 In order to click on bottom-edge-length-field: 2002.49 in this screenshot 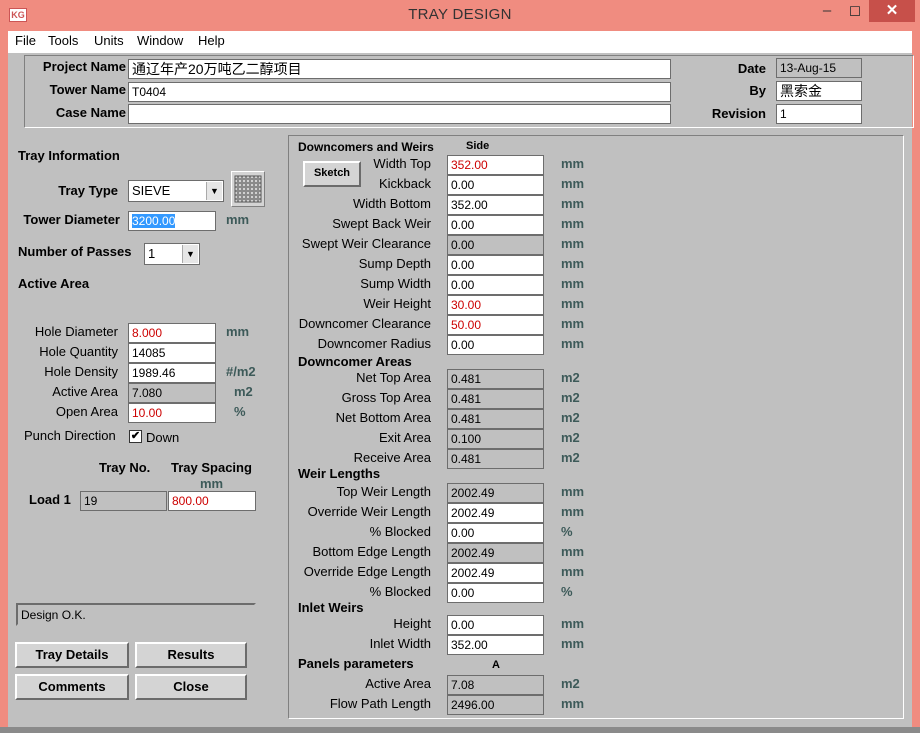, I will do `click(495, 553)`.